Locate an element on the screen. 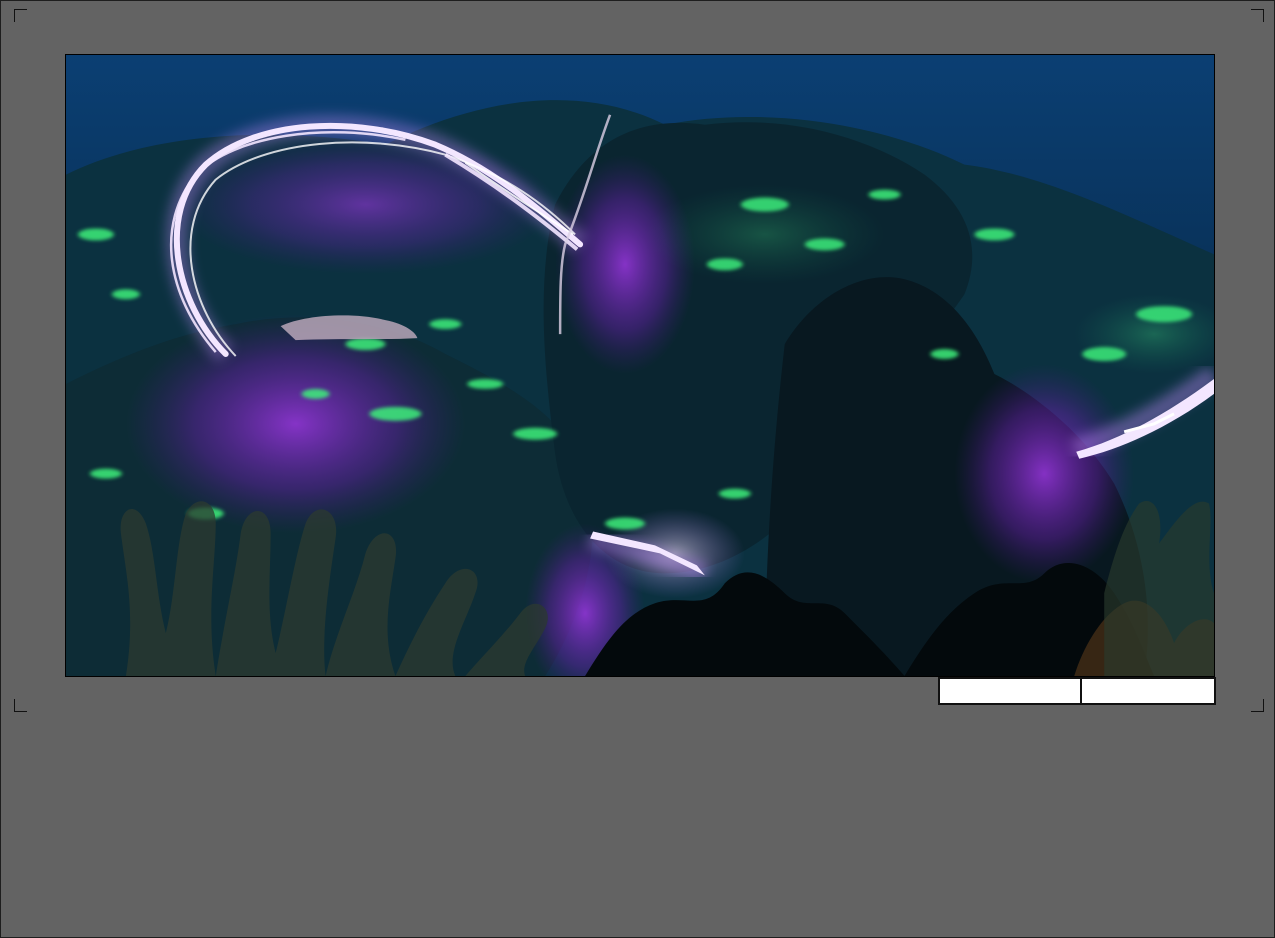 Image resolution: width=1275 pixels, height=938 pixels. algae-glow-top is located at coordinates (764, 234).